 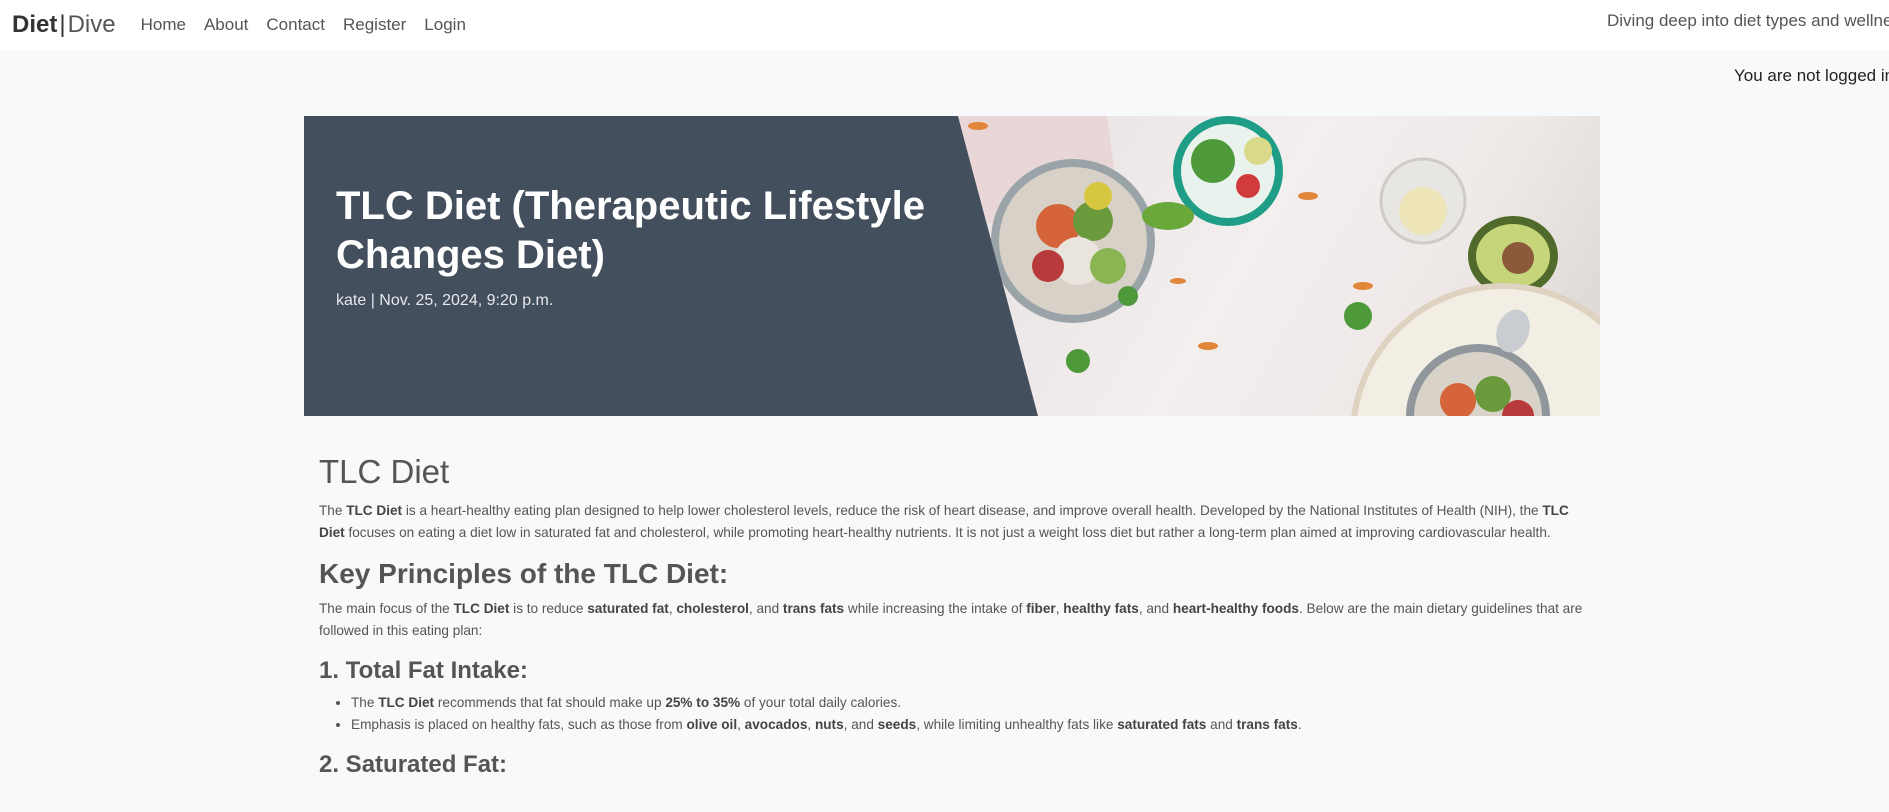 I want to click on hero-food-image, so click(x=1279, y=266).